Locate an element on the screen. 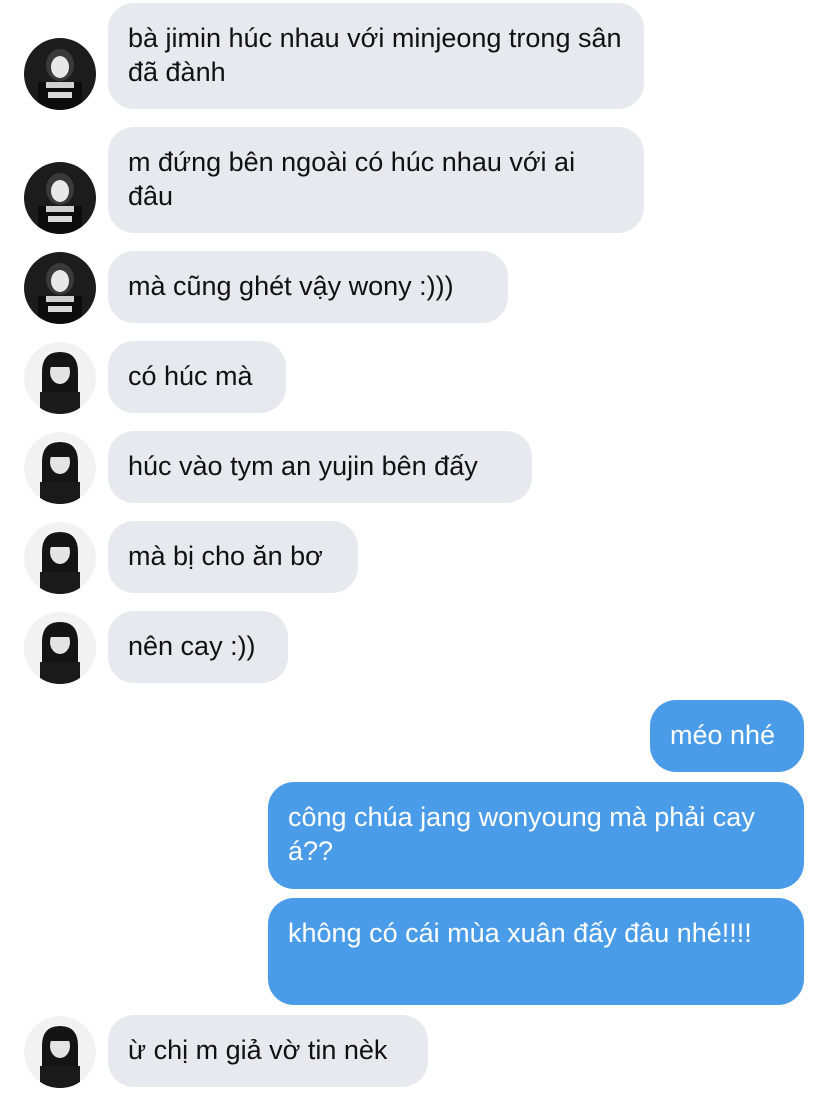 The width and height of the screenshot is (828, 1095). message-bubble-incoming: nên cay :)) is located at coordinates (198, 647).